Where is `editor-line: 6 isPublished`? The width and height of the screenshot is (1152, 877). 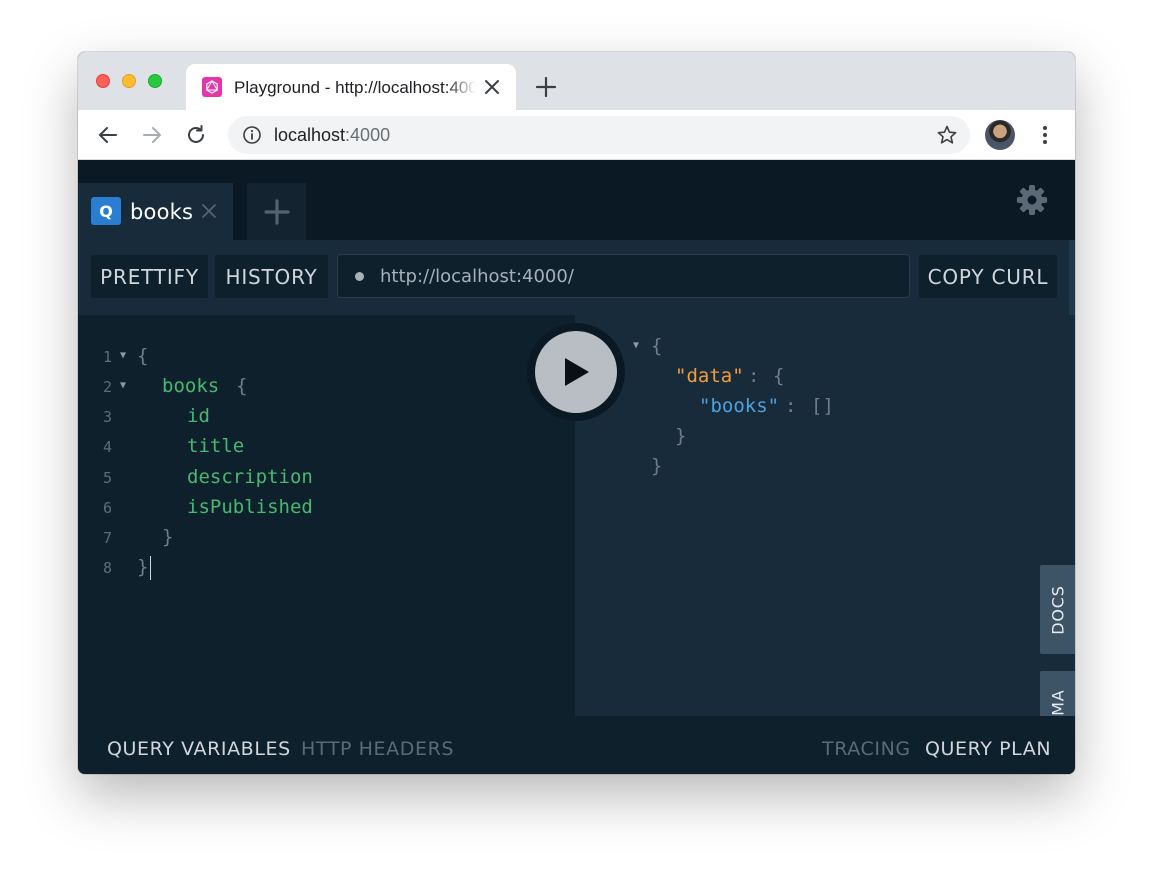
editor-line: 6 isPublished is located at coordinates (195, 511).